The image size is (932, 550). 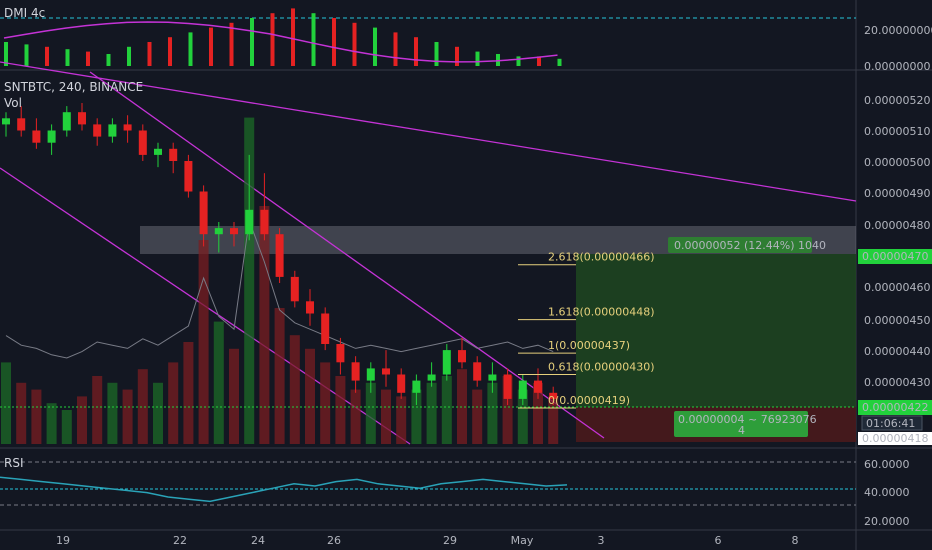 What do you see at coordinates (898, 30) in the screenshot?
I see `dmi-tick-20: 20.00000000` at bounding box center [898, 30].